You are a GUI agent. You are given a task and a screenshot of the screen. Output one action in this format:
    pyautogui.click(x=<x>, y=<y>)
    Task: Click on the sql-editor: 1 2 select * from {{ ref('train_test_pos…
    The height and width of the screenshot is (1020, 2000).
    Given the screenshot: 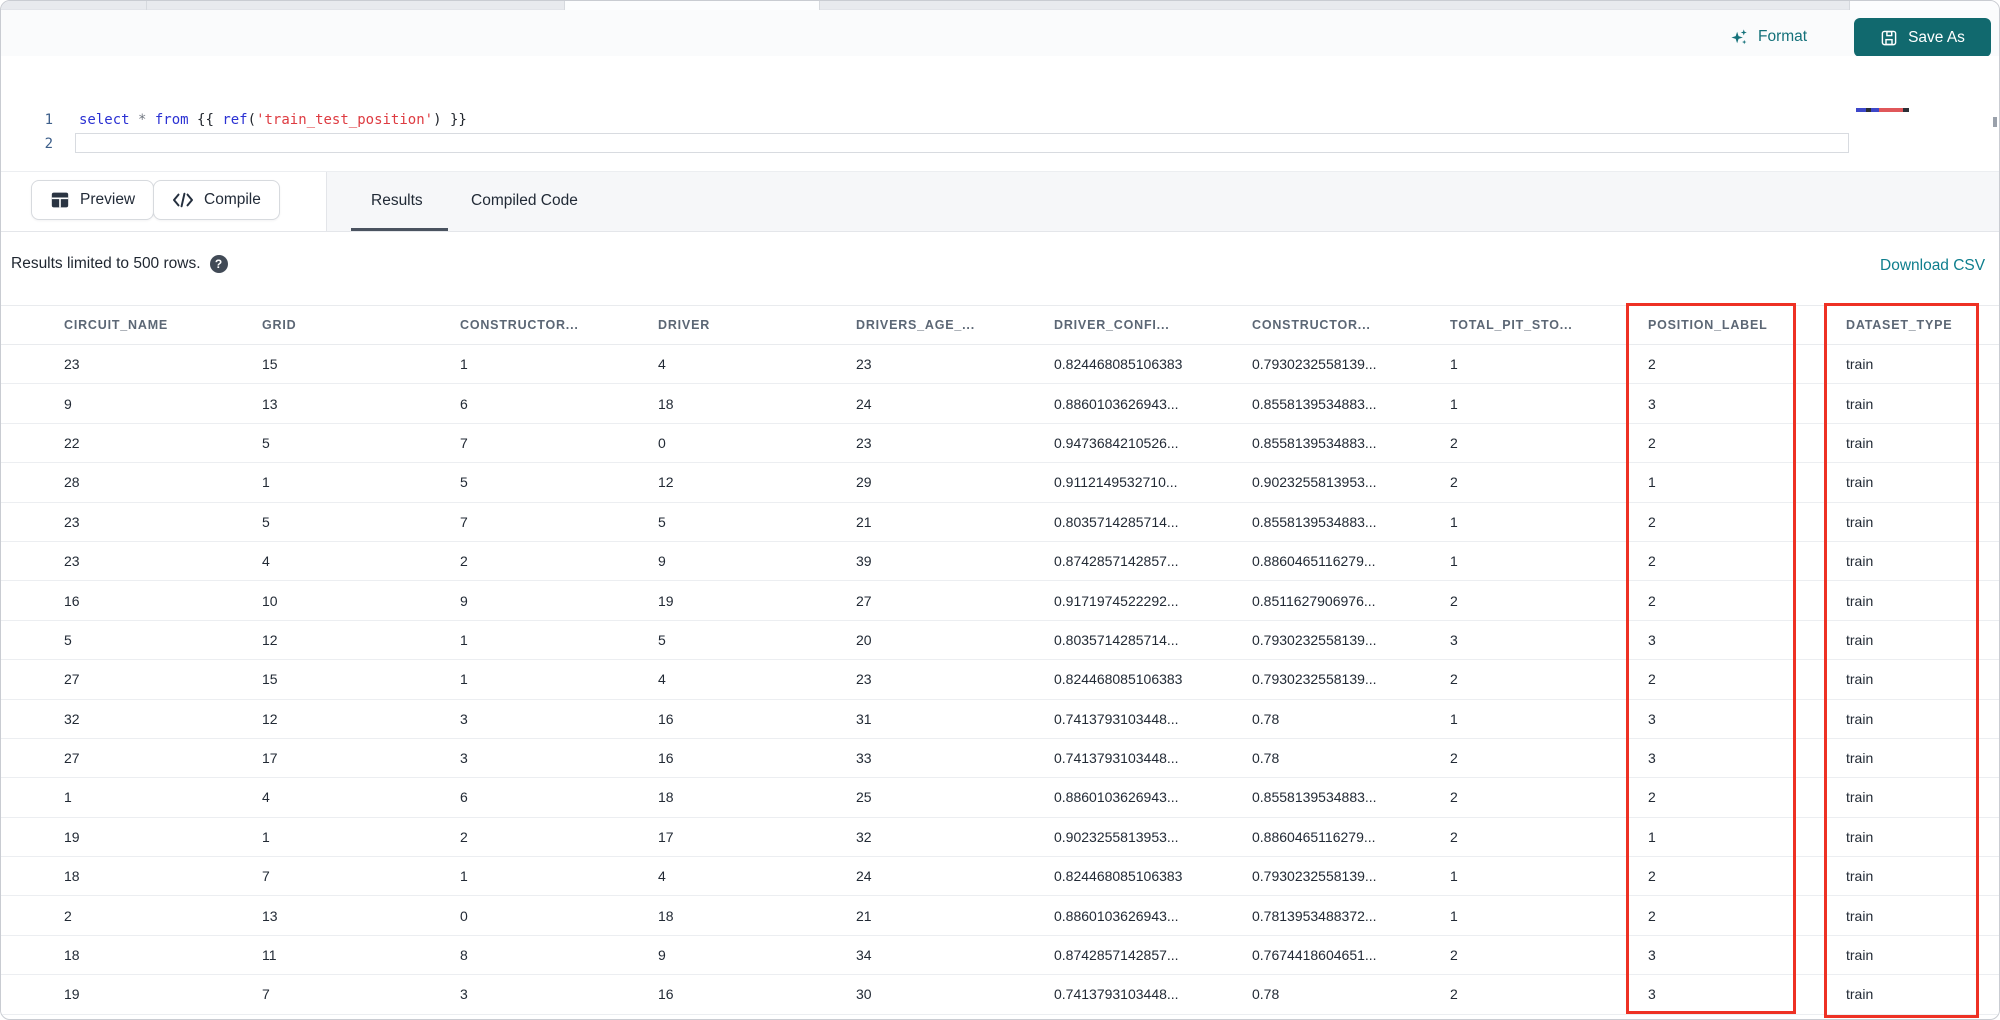 What is the action you would take?
    pyautogui.click(x=1000, y=113)
    